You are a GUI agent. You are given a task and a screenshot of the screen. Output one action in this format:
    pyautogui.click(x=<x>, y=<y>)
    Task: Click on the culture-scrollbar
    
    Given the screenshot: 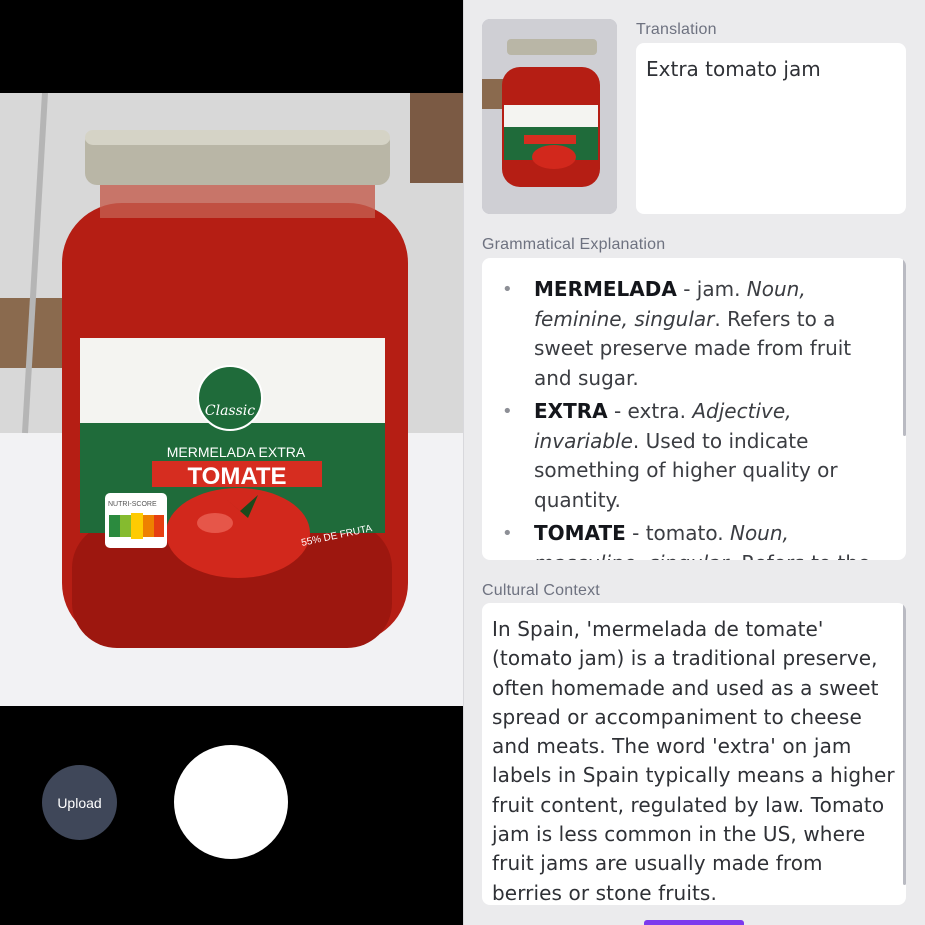 What is the action you would take?
    pyautogui.click(x=904, y=744)
    